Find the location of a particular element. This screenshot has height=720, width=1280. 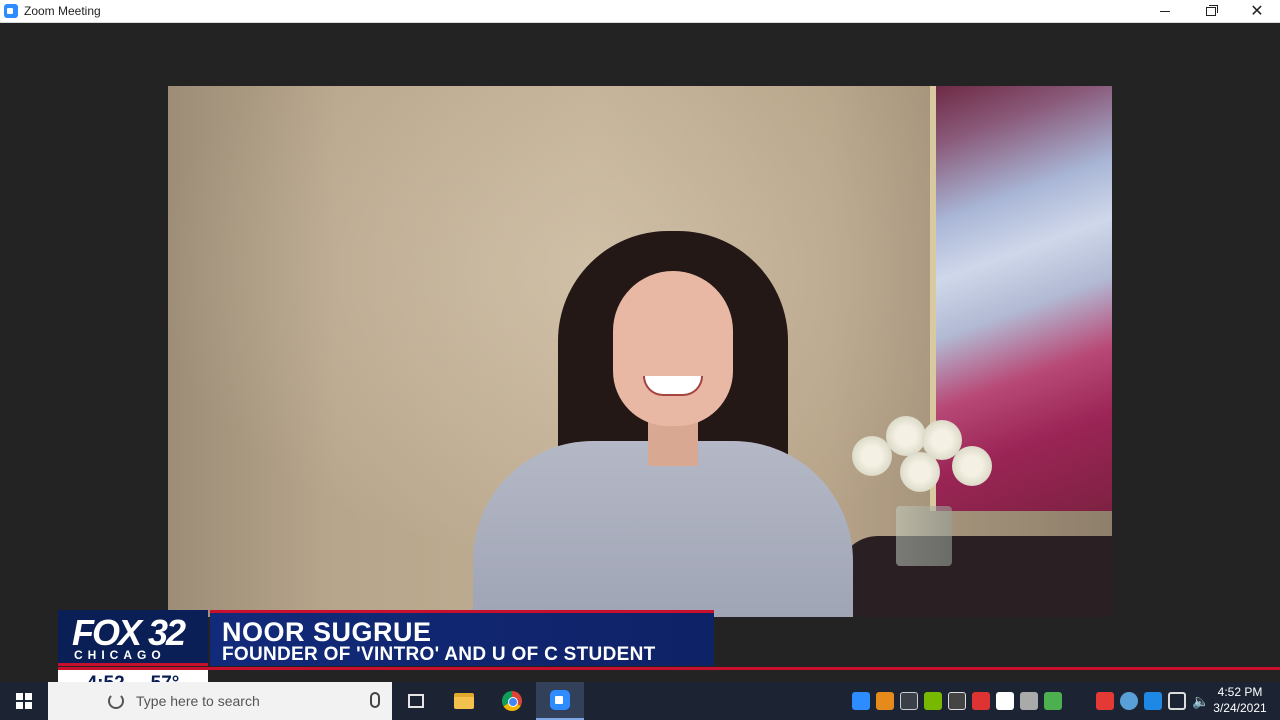

taskbar-task-view is located at coordinates (416, 701).